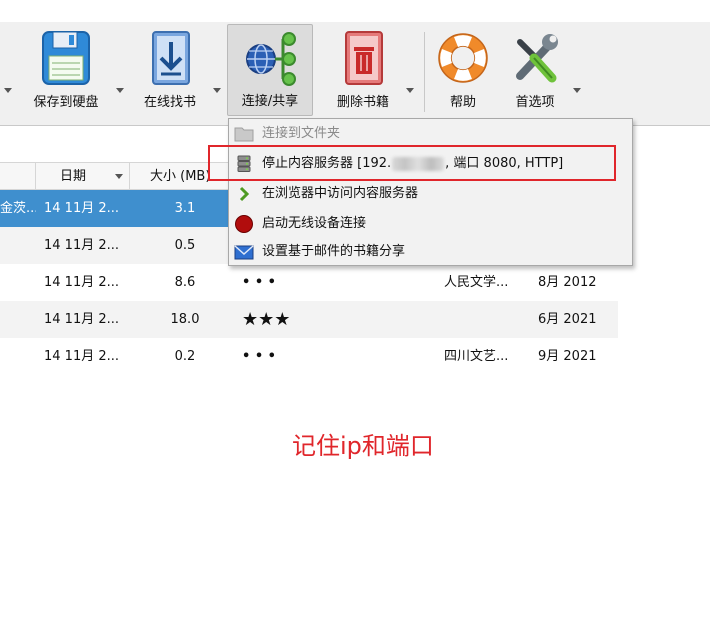 The image size is (710, 620). I want to click on connect-share-label: 连接/共享, so click(270, 101).